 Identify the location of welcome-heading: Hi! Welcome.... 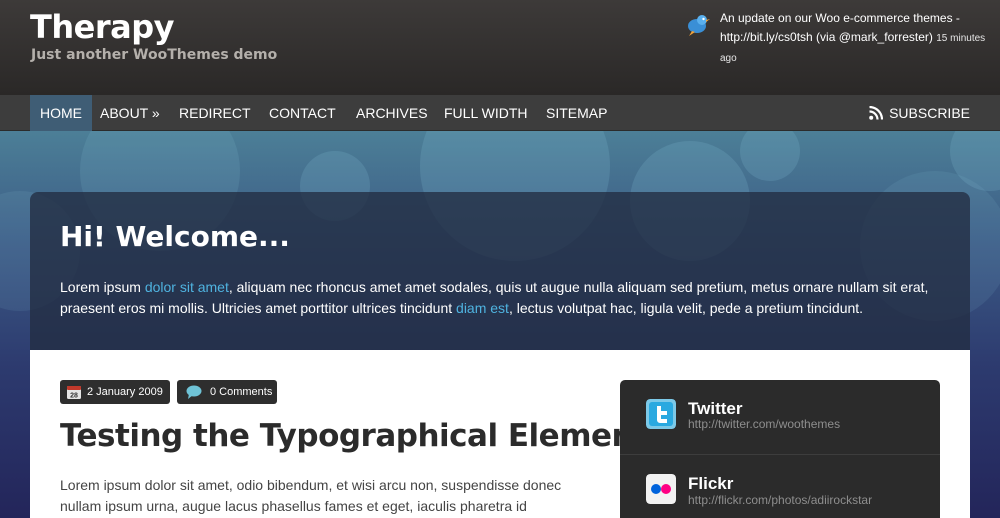
(175, 236).